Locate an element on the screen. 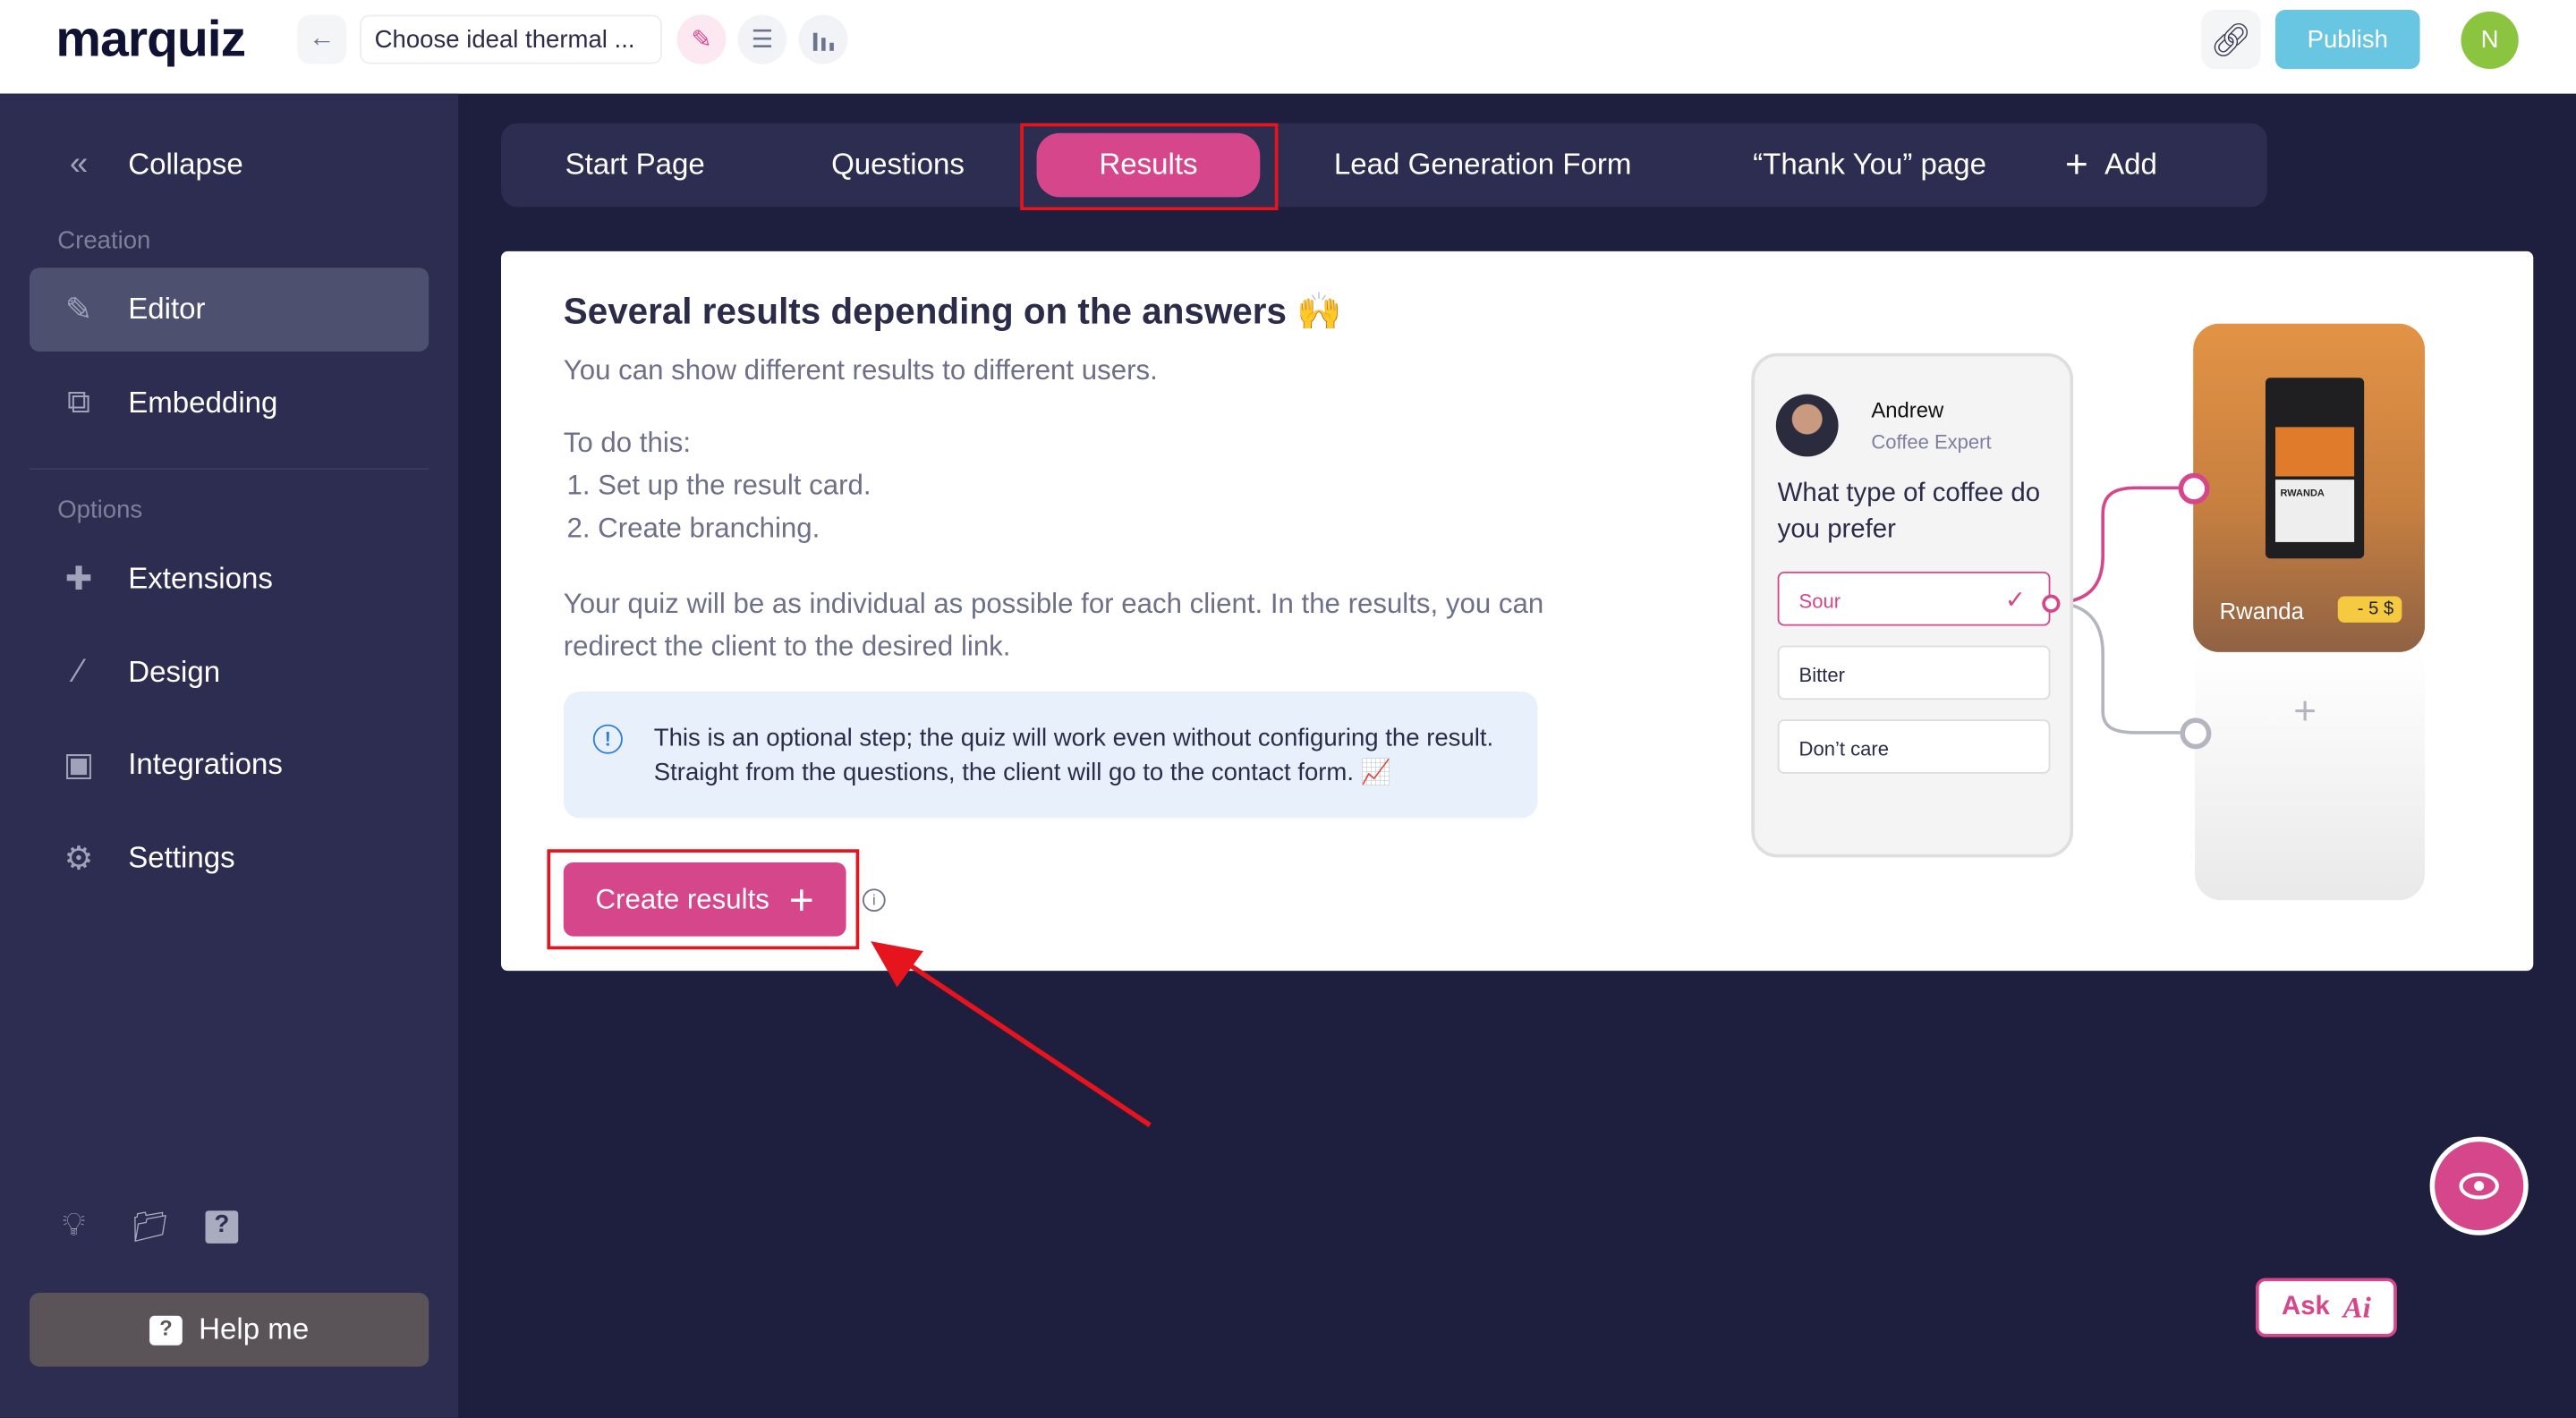 Image resolution: width=2576 pixels, height=1418 pixels. link-icon: 🔗︎ is located at coordinates (2231, 40).